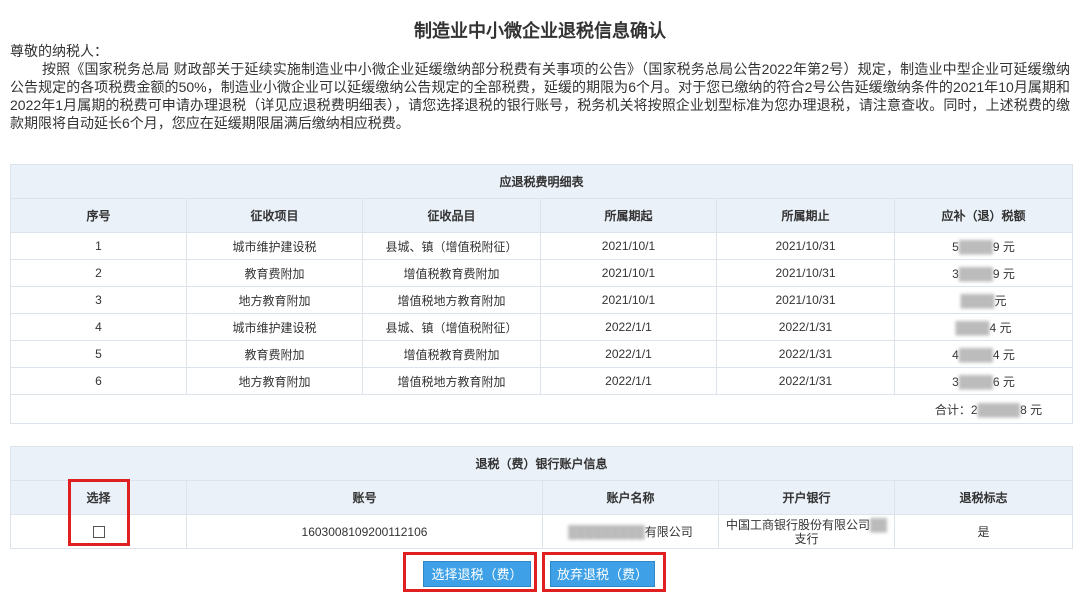 Image resolution: width=1080 pixels, height=599 pixels. I want to click on select-account-checkbox, so click(98, 532).